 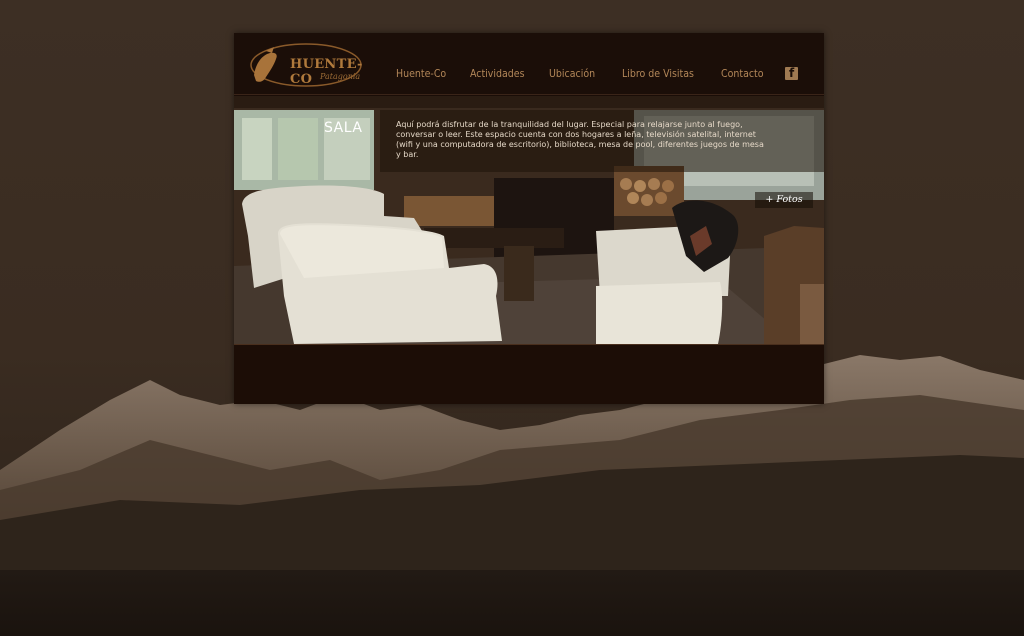 What do you see at coordinates (658, 74) in the screenshot?
I see `nav-libro-de-visitas: Libro de Visitas` at bounding box center [658, 74].